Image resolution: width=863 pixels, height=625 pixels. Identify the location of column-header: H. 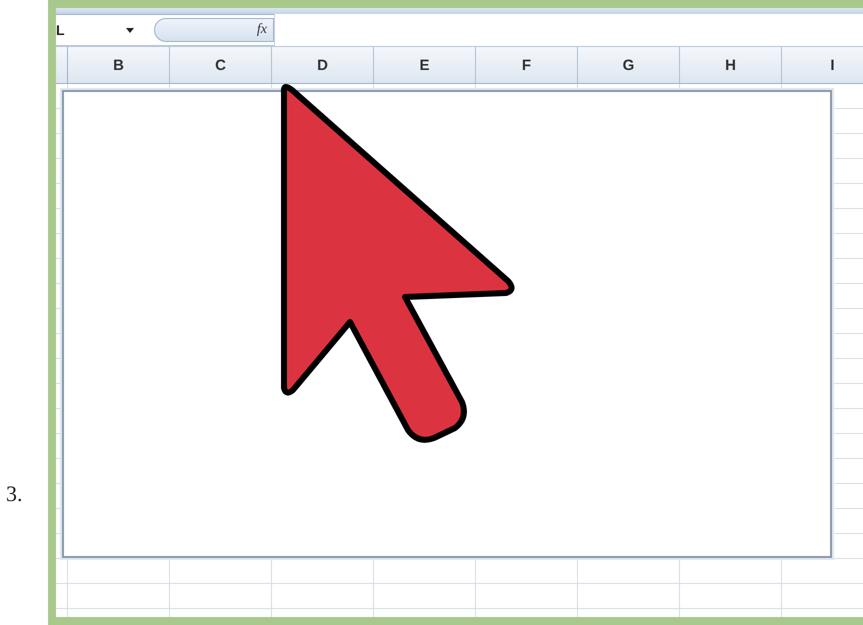
(731, 65).